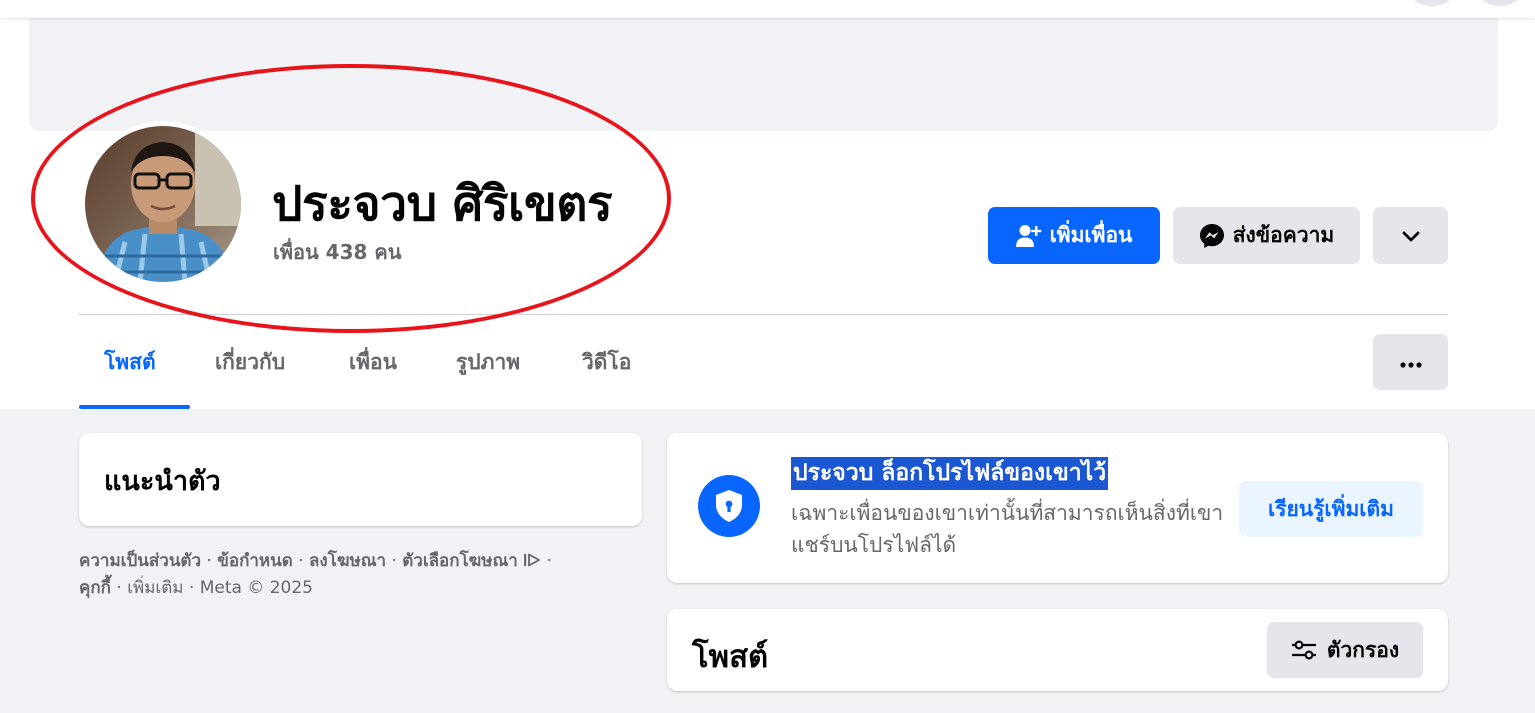 The width and height of the screenshot is (1535, 713). Describe the element at coordinates (130, 362) in the screenshot. I see `tab-posts: โพสต์` at that location.